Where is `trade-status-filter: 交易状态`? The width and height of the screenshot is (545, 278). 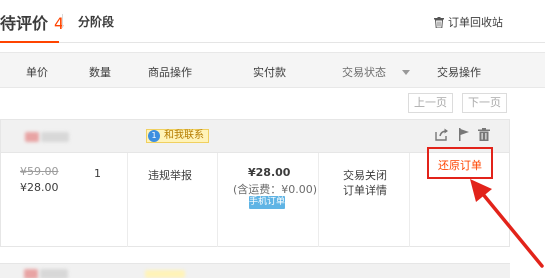 trade-status-filter: 交易状态 is located at coordinates (376, 72).